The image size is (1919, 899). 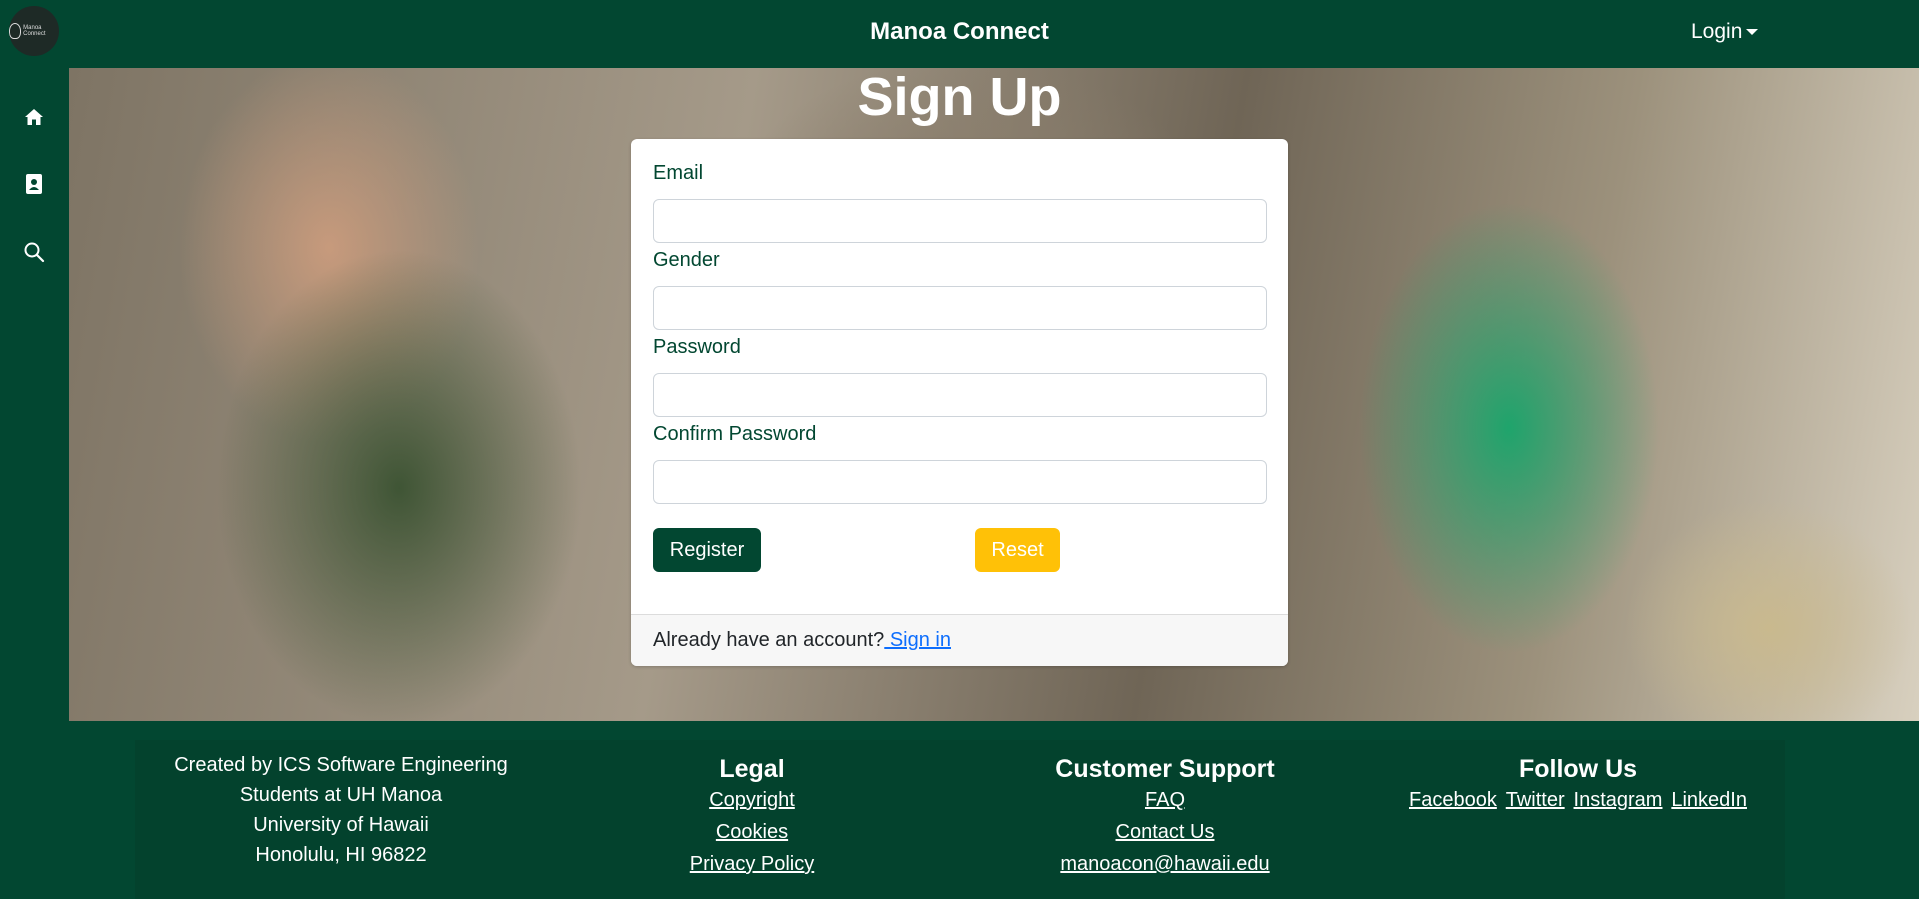 What do you see at coordinates (752, 769) in the screenshot?
I see `footer-legal-title: Legal` at bounding box center [752, 769].